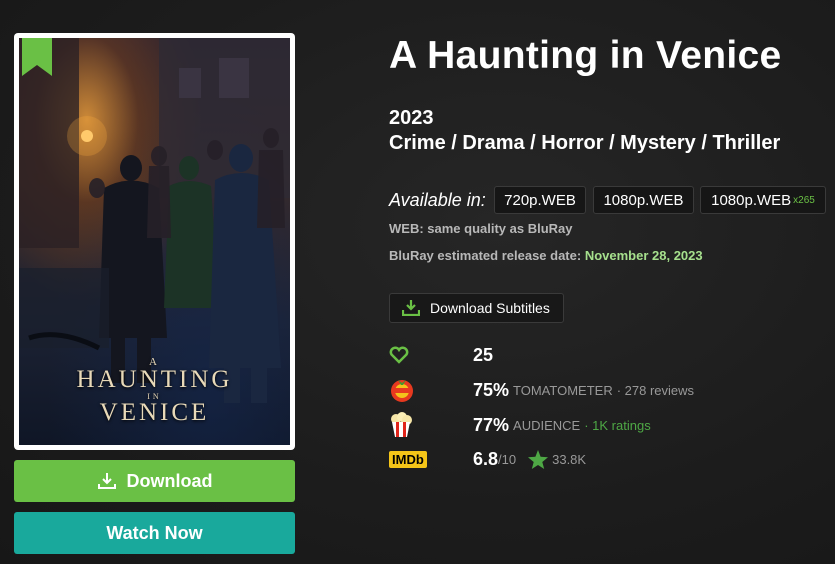 This screenshot has width=835, height=564. I want to click on download-subtitles-button: Download Subtitles, so click(476, 308).